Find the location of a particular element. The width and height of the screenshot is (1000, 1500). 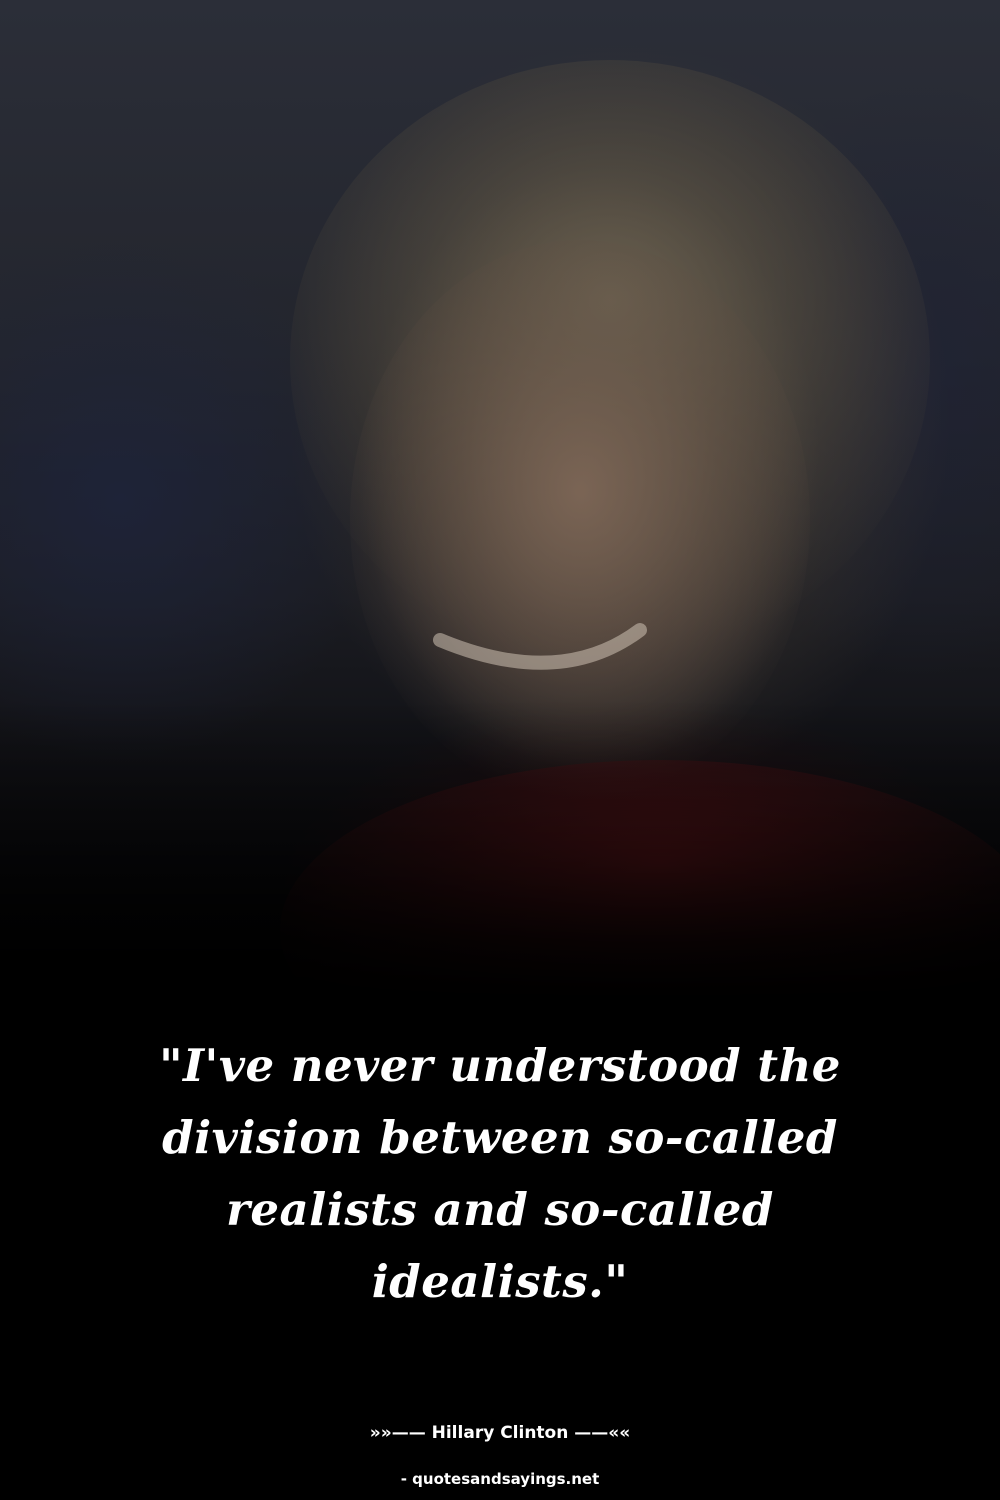

source-line: - quotesandsayings.net is located at coordinates (500, 1479).